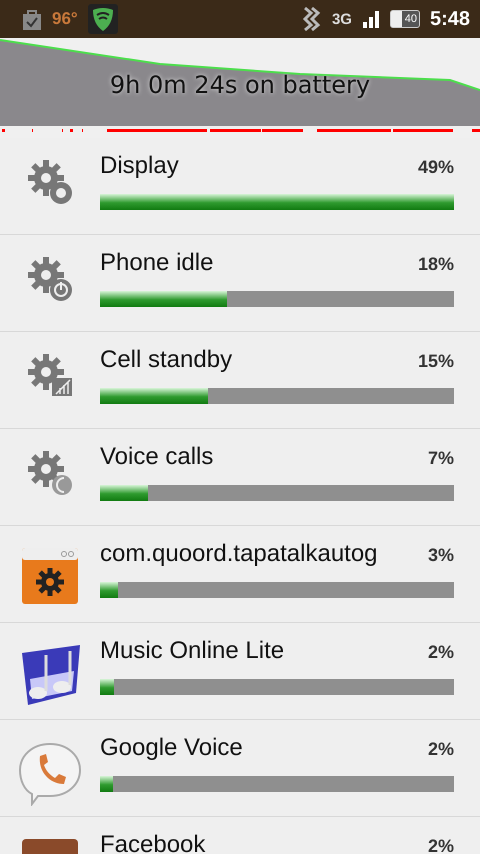  Describe the element at coordinates (171, 748) in the screenshot. I see `item-name: Google Voice` at that location.